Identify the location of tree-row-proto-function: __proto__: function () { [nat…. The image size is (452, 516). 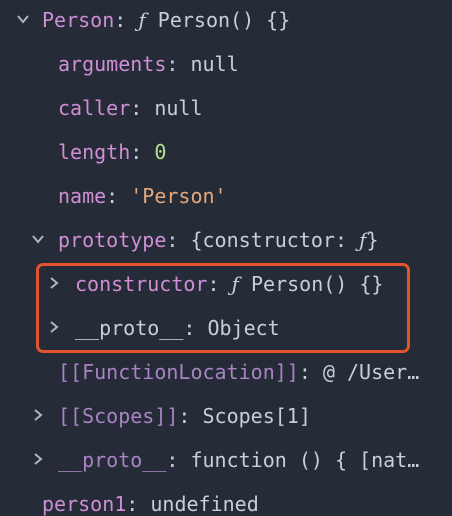
(226, 460).